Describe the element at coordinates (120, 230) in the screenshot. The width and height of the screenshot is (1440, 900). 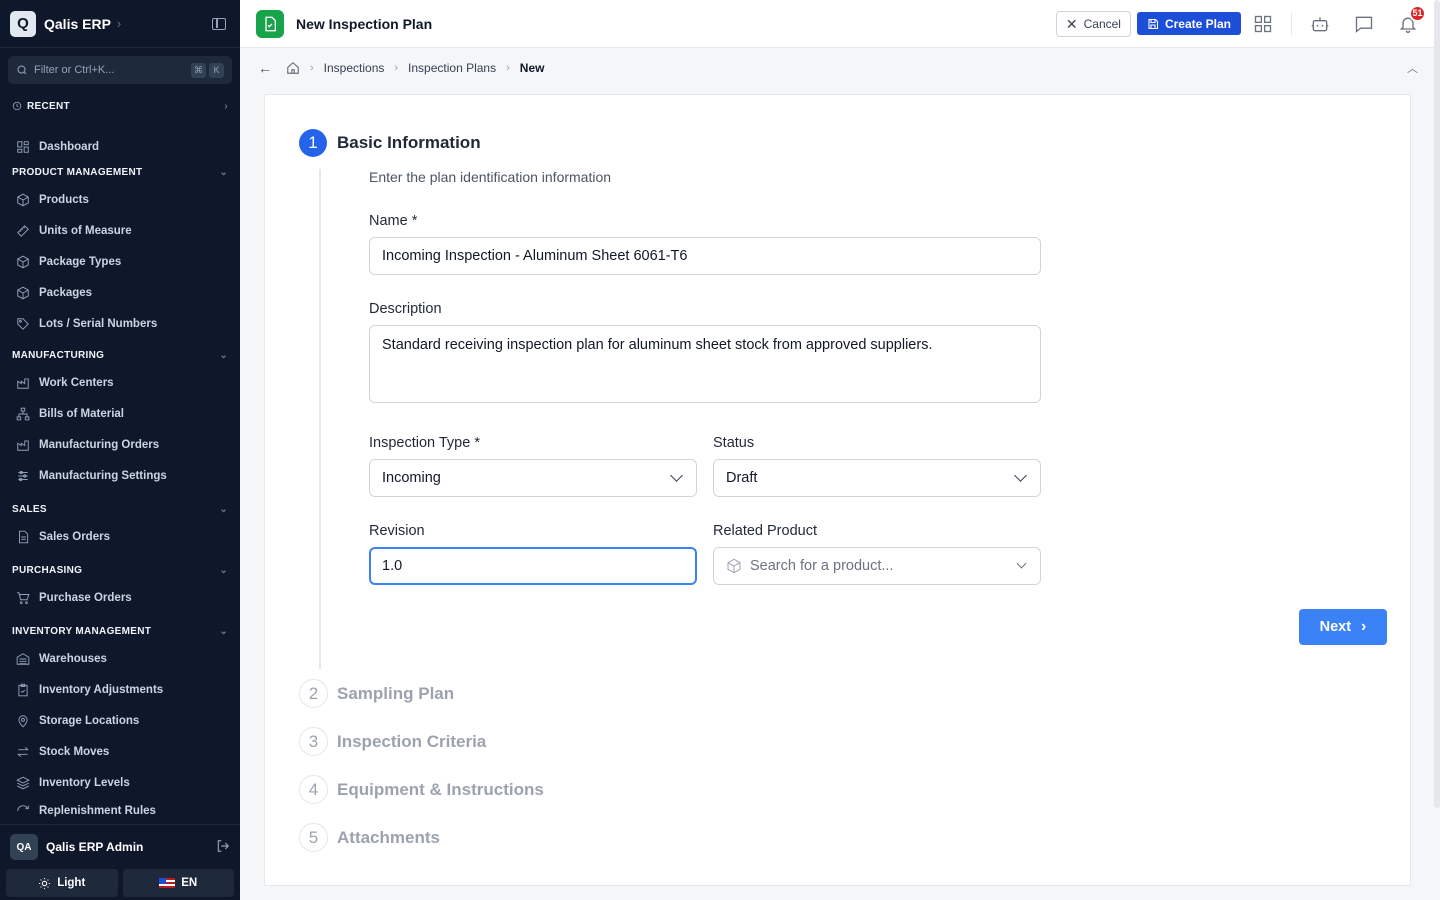
I see `sidebar-item-units-of-measure: Units of Measure` at that location.